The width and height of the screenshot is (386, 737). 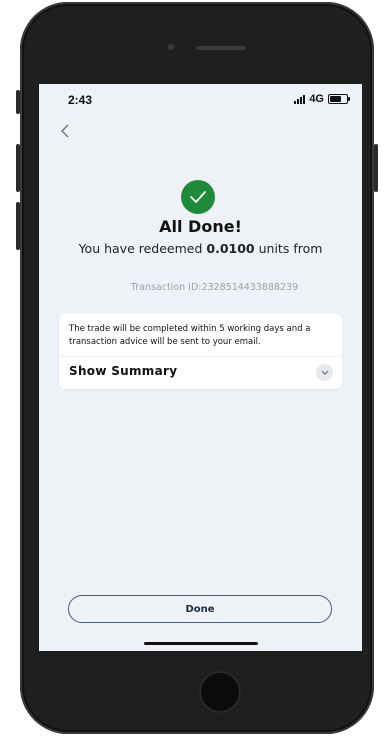 I want to click on front-camera, so click(x=171, y=47).